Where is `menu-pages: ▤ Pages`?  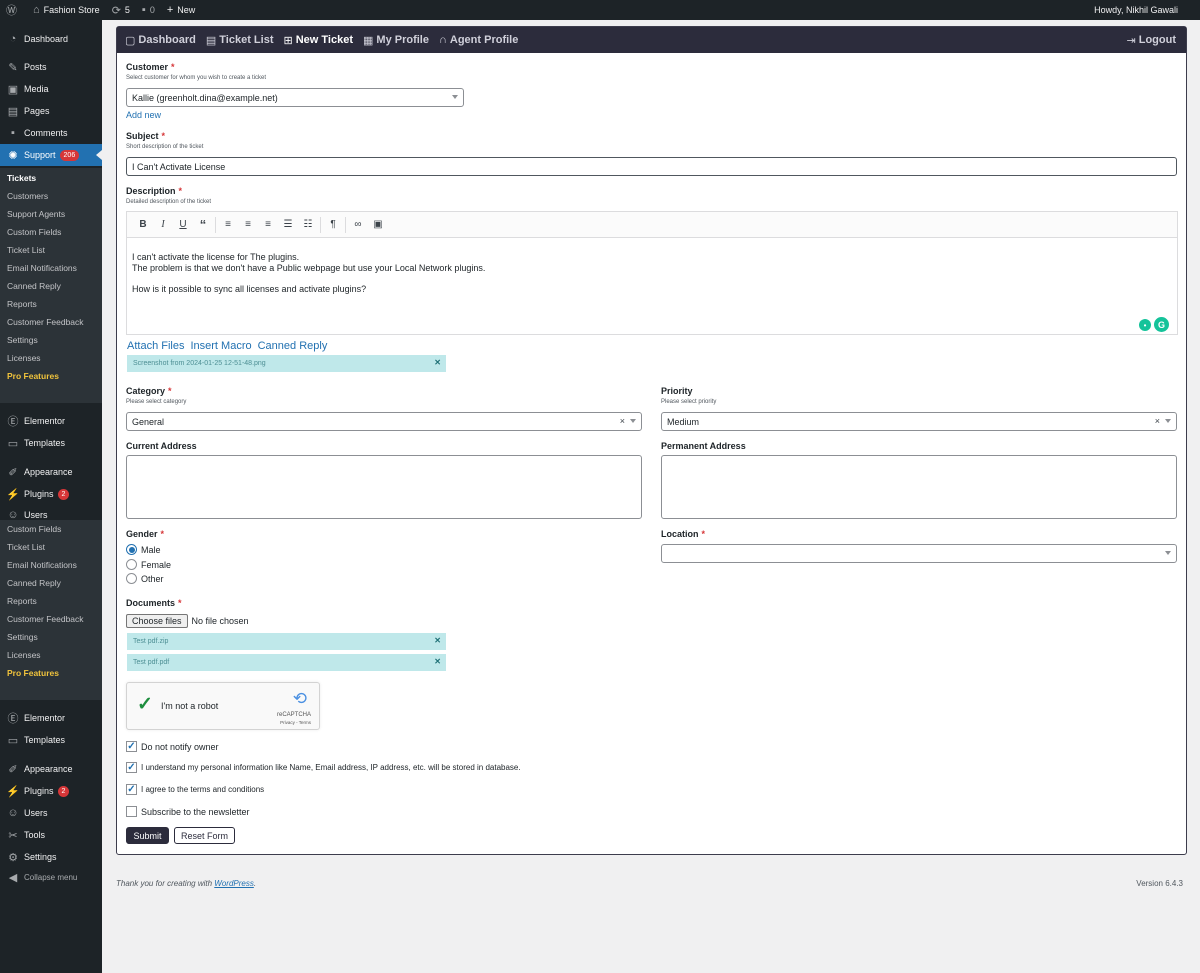 menu-pages: ▤ Pages is located at coordinates (51, 111).